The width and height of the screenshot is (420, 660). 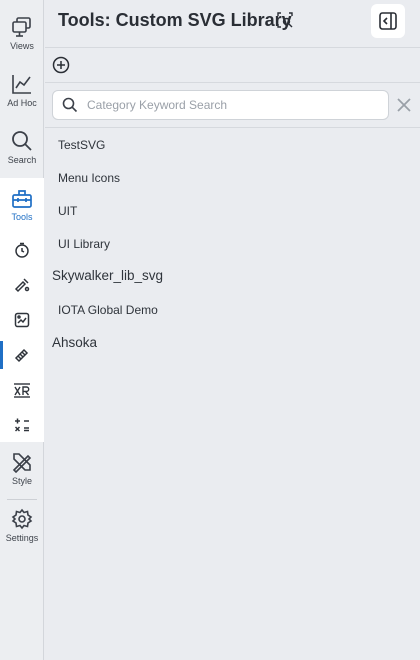 I want to click on views-icon, so click(x=21, y=27).